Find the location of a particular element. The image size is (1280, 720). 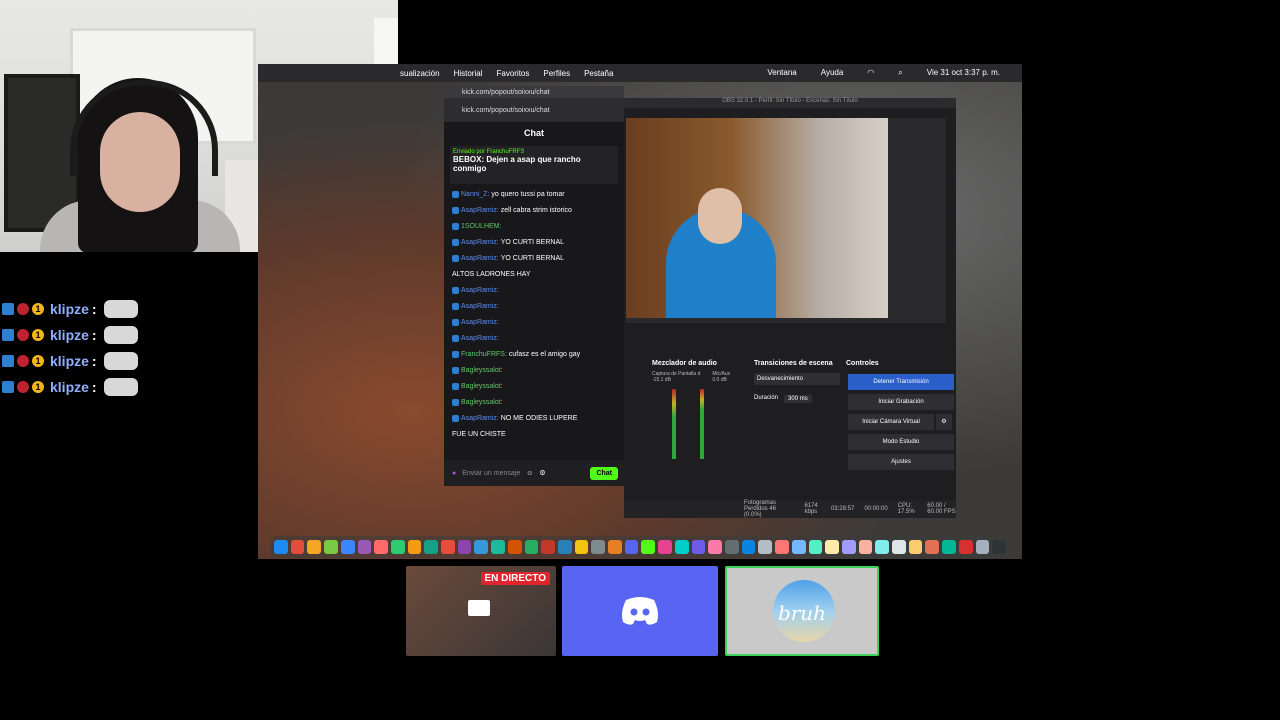

transition-select: Desvanecimiento is located at coordinates (797, 379).